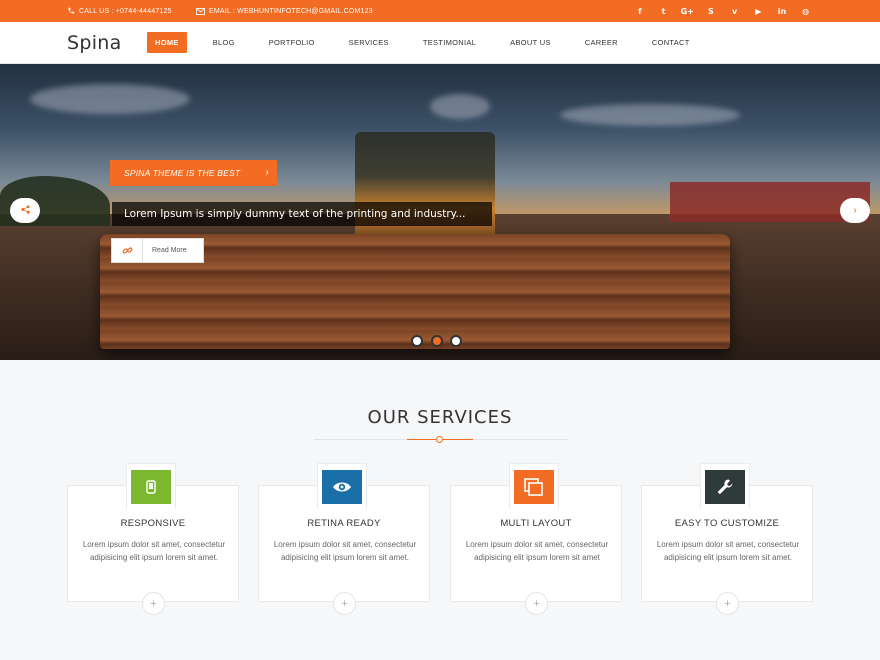 The height and width of the screenshot is (660, 880). Describe the element at coordinates (344, 523) in the screenshot. I see `service-title: RETINA READY` at that location.